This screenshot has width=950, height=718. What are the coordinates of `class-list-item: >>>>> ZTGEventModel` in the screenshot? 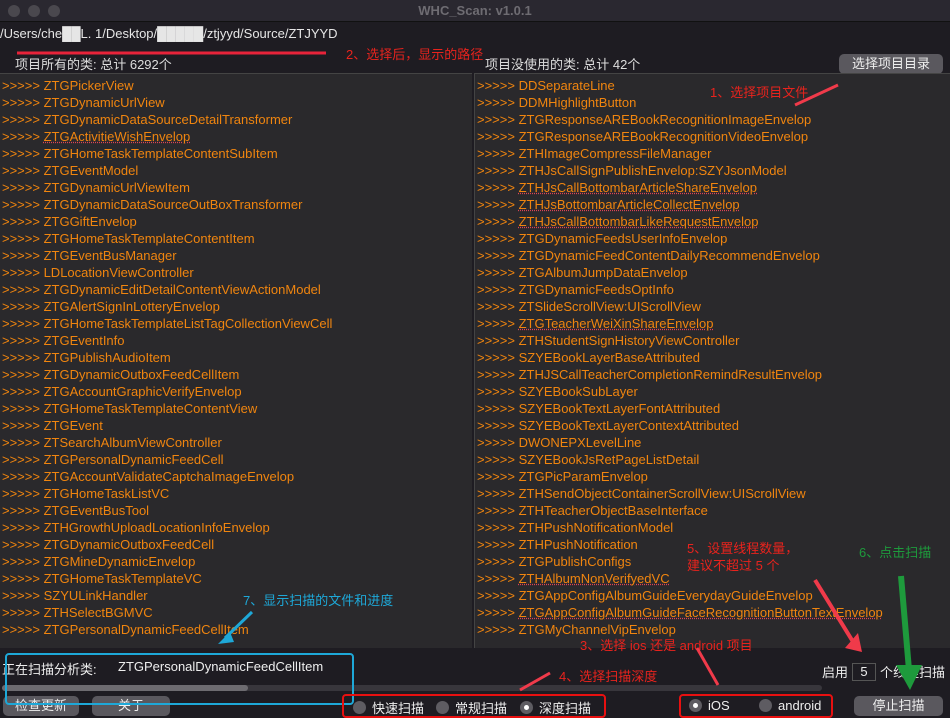 It's located at (236, 170).